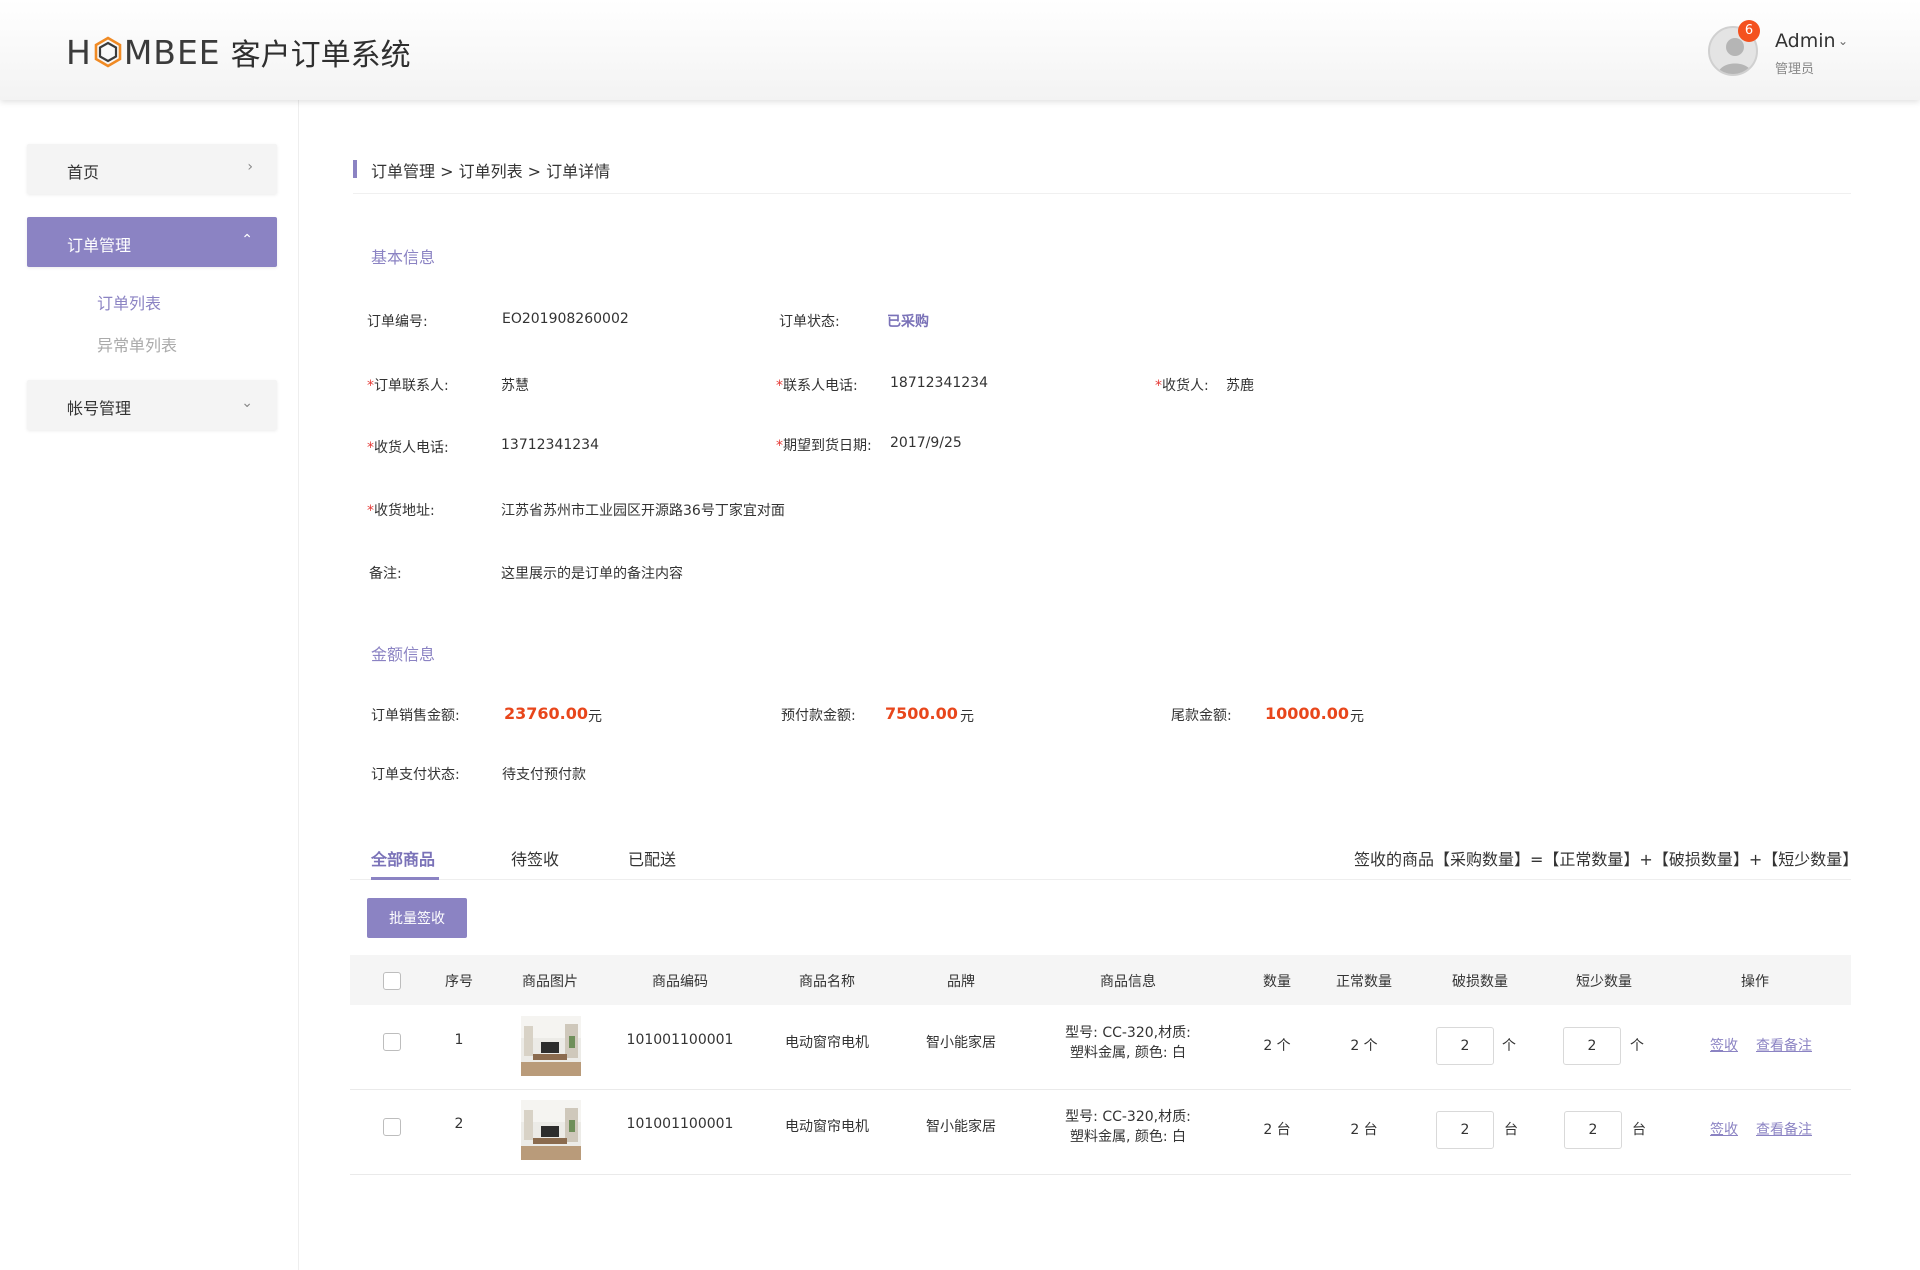  What do you see at coordinates (403, 858) in the screenshot?
I see `tab-all-products: 全部商品` at bounding box center [403, 858].